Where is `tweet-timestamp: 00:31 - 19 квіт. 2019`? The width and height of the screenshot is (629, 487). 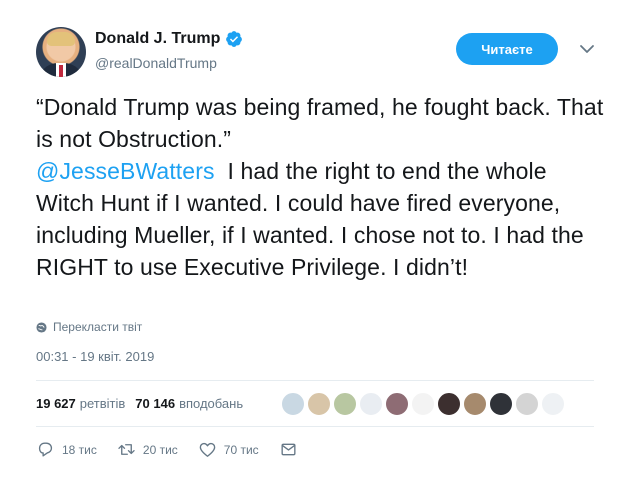
tweet-timestamp: 00:31 - 19 квіт. 2019 is located at coordinates (95, 356).